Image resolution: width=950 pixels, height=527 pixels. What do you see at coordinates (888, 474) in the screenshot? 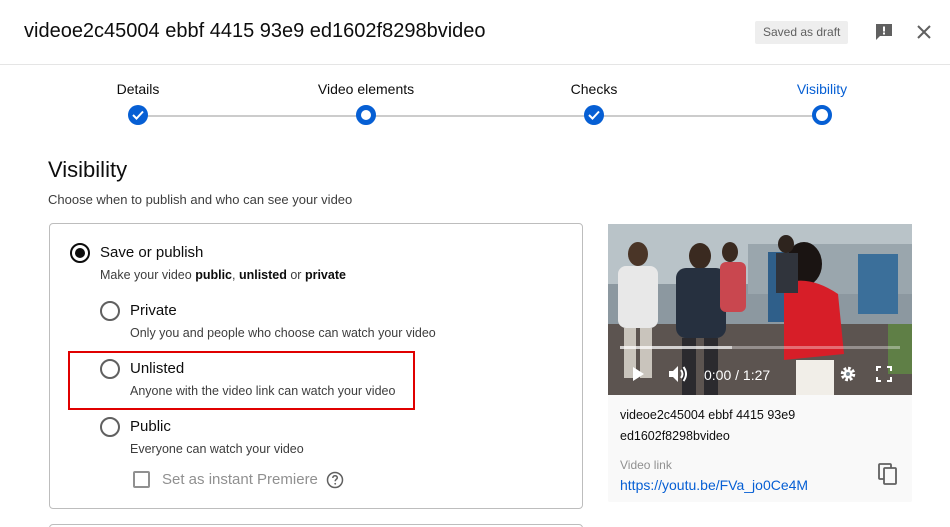
I see `copy-icon` at bounding box center [888, 474].